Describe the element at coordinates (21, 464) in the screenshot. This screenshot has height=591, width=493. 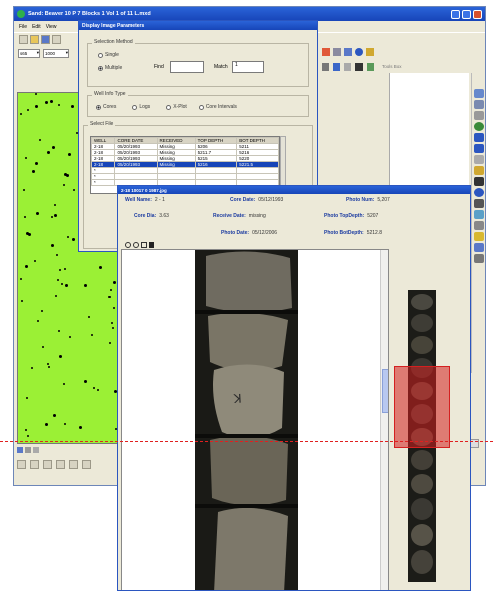
I see `draw-select-icon` at that location.